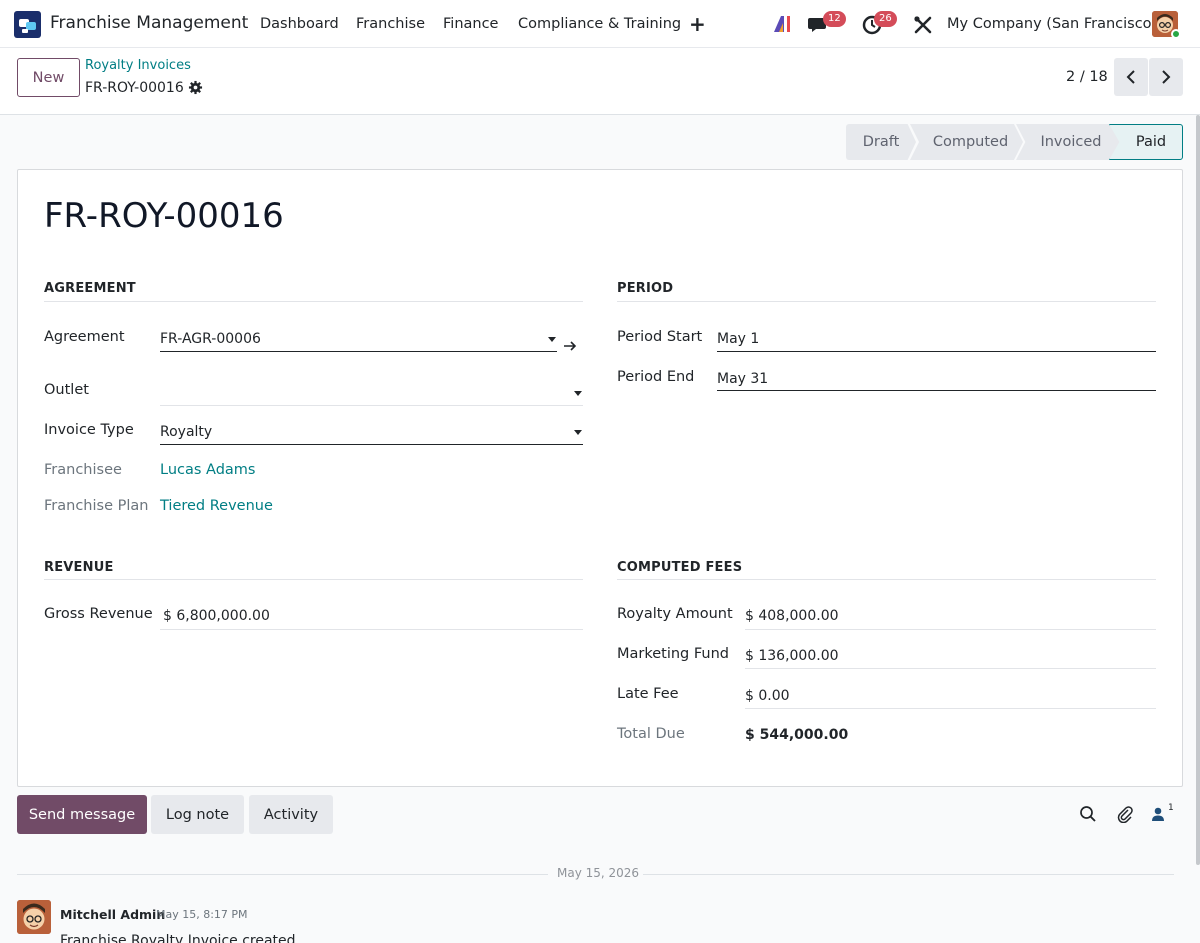 This screenshot has width=1200, height=943. I want to click on chevron-right-icon, so click(1166, 77).